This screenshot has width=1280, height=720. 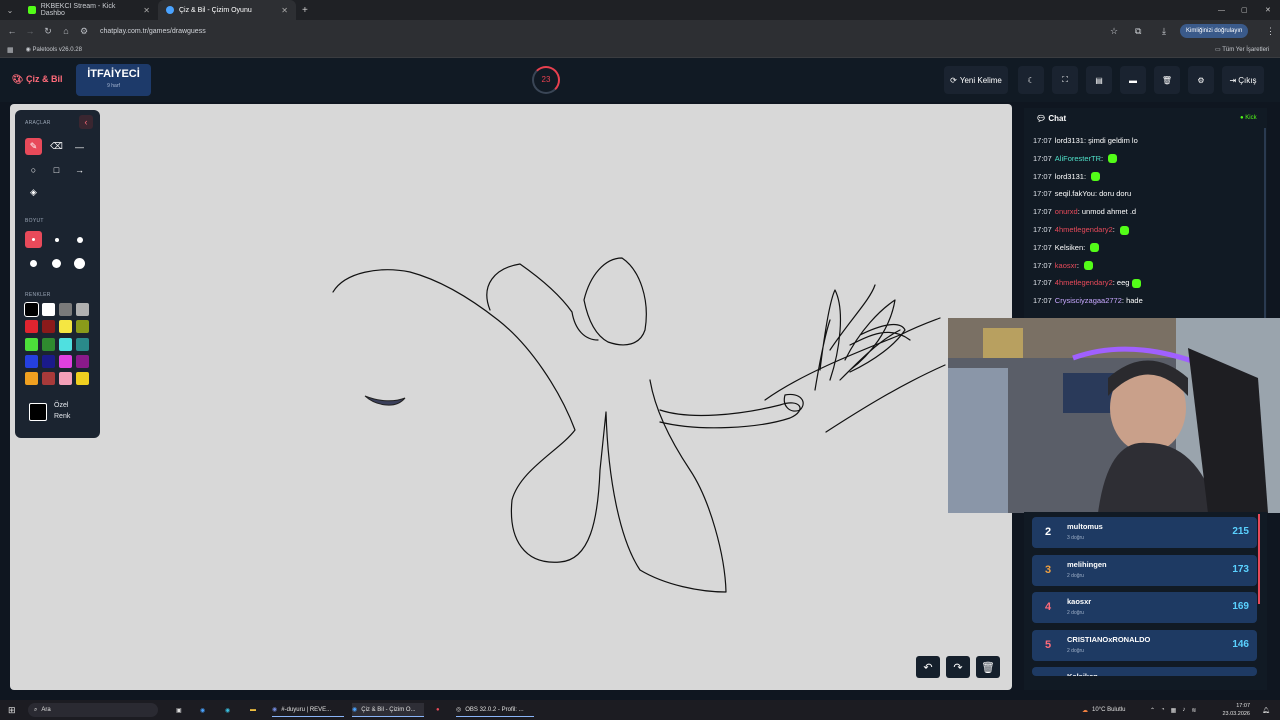 What do you see at coordinates (1201, 80) in the screenshot?
I see `settings-button: ⚙` at bounding box center [1201, 80].